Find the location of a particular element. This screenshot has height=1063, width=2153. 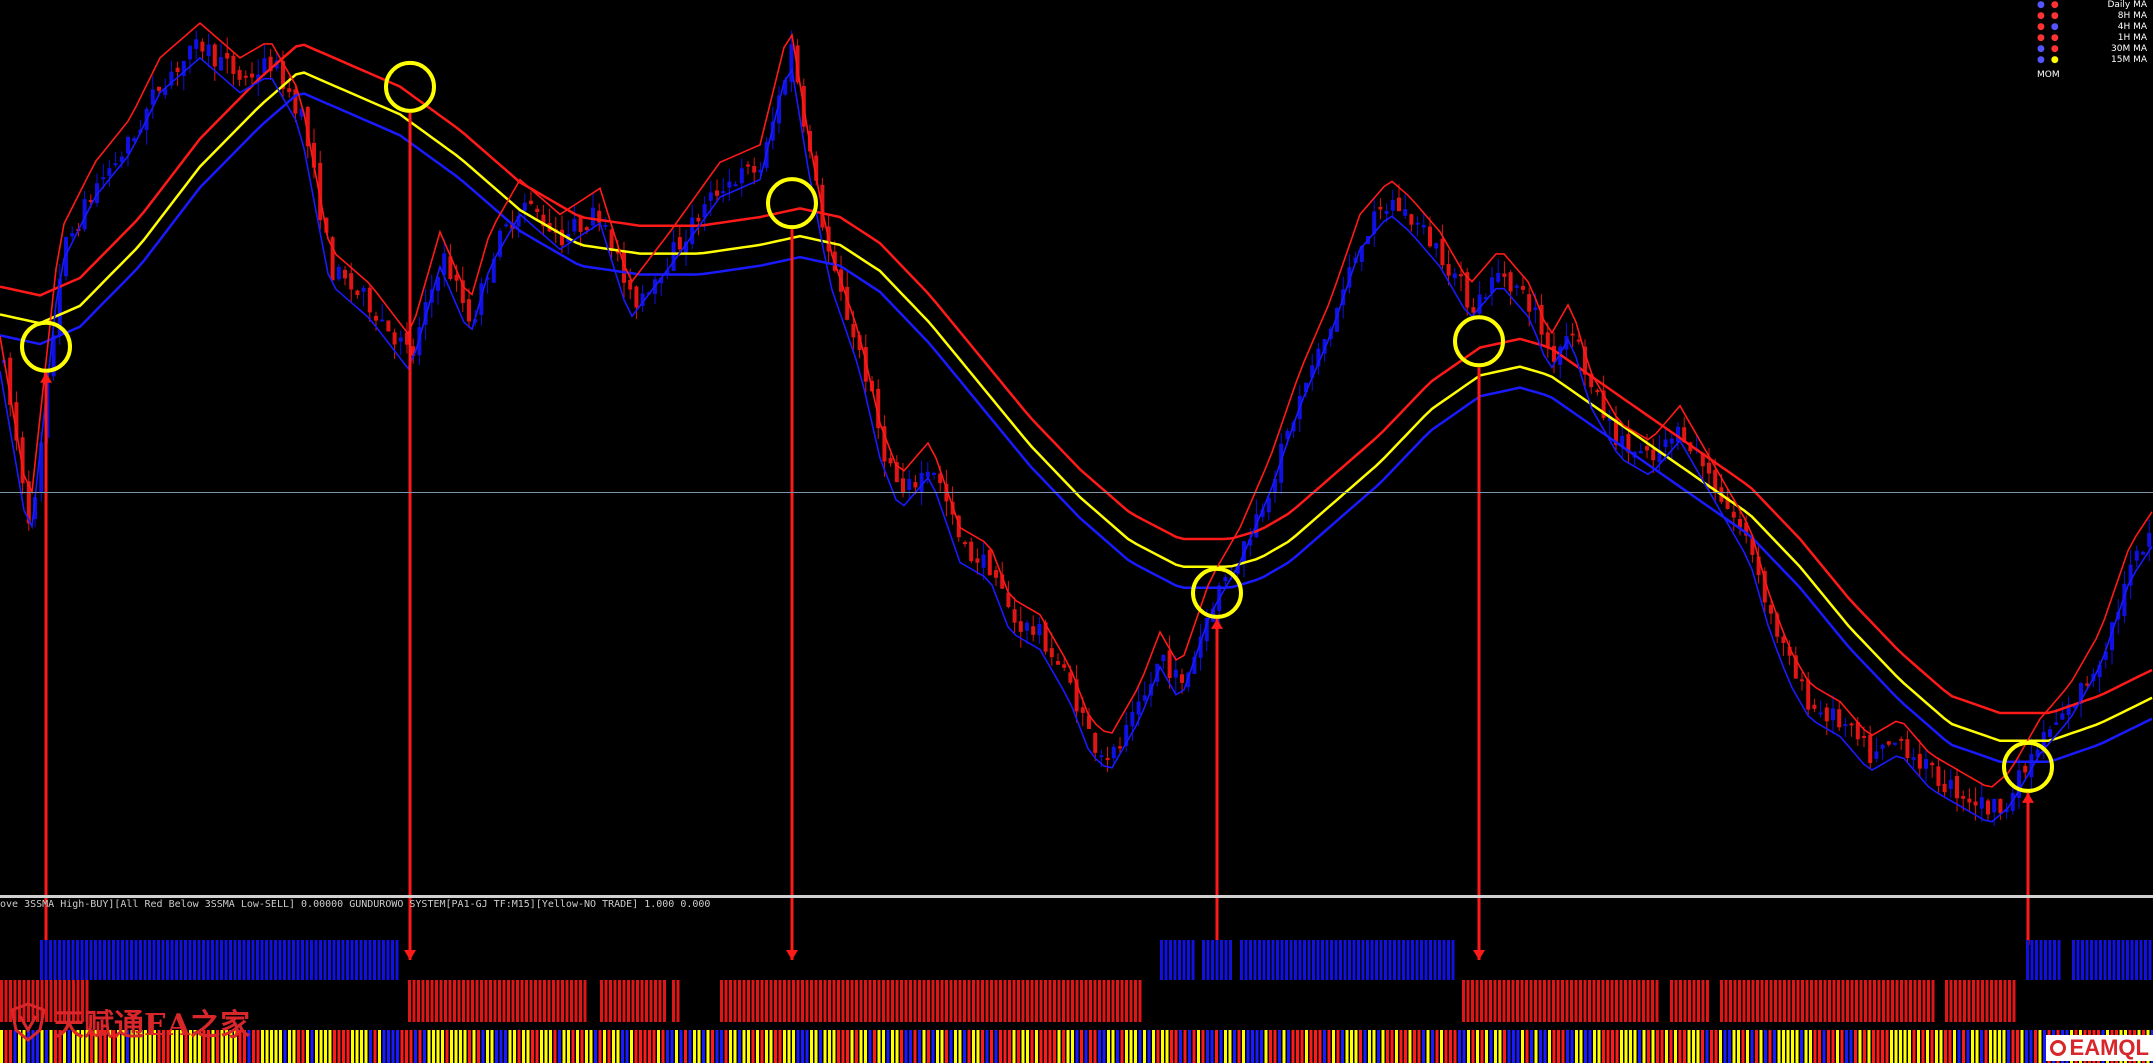

legend-label: 30M MA is located at coordinates (2129, 49).